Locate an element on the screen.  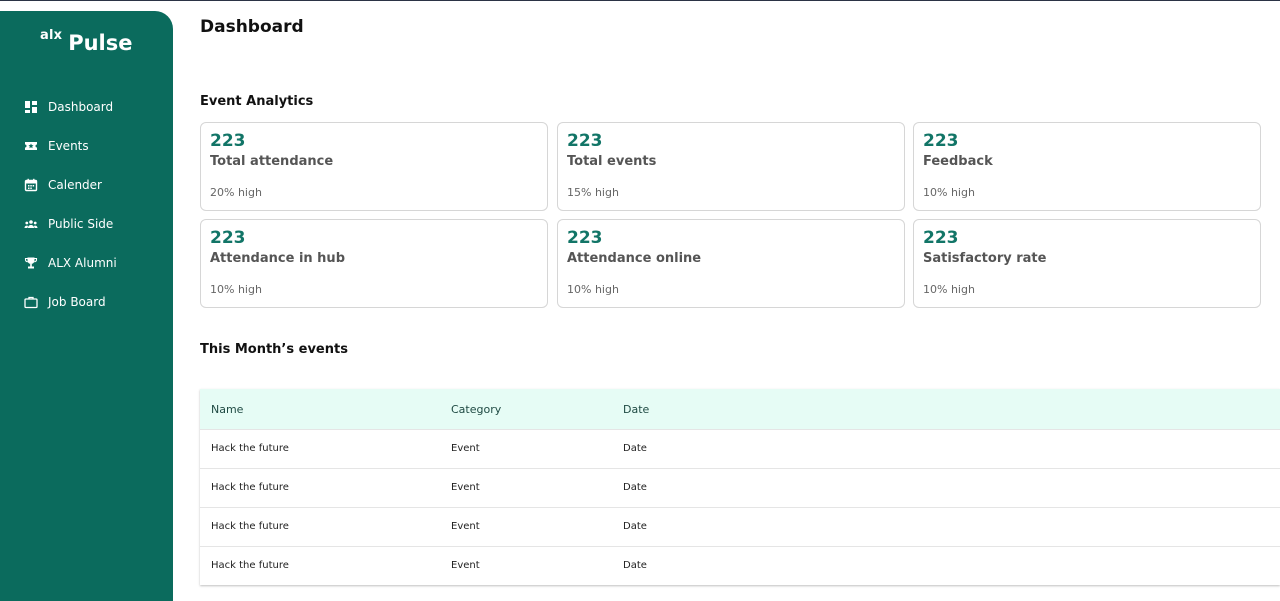
sidebar-item-calender: Calender is located at coordinates (63, 185).